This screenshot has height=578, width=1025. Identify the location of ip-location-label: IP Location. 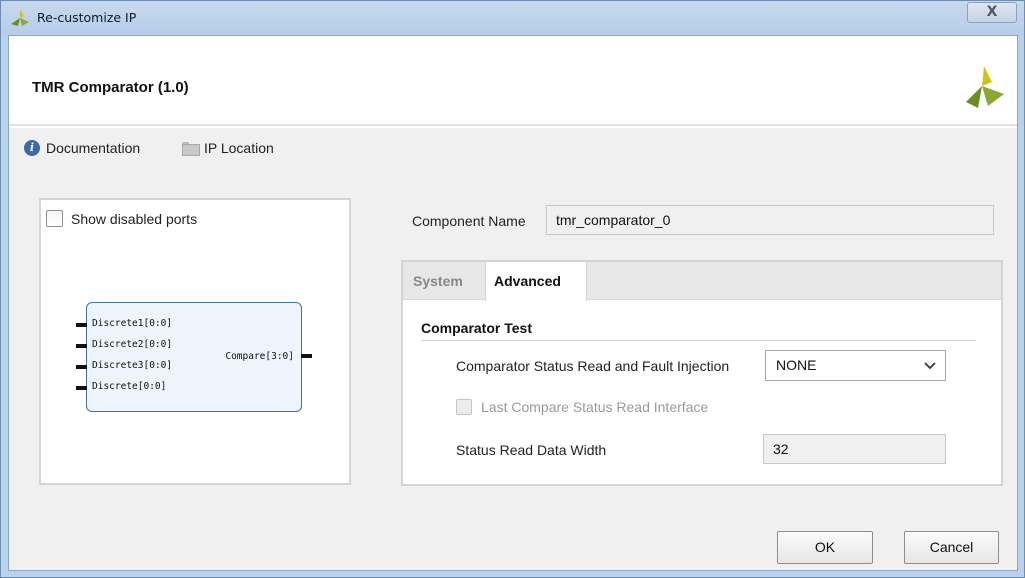
(239, 148).